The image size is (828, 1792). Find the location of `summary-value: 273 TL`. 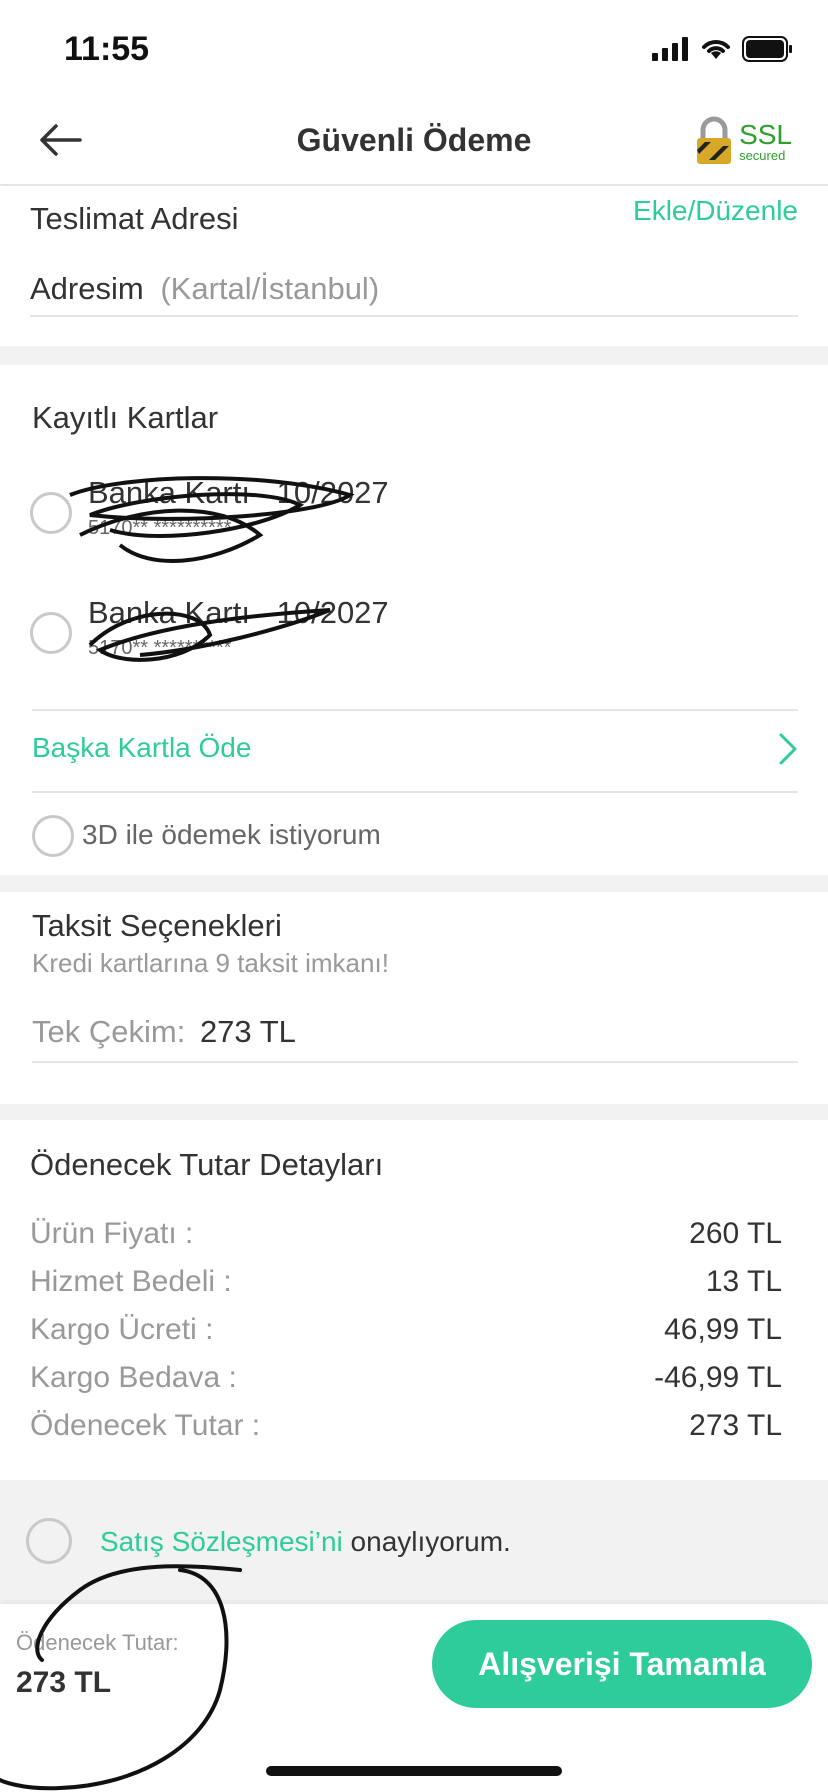

summary-value: 273 TL is located at coordinates (735, 1425).